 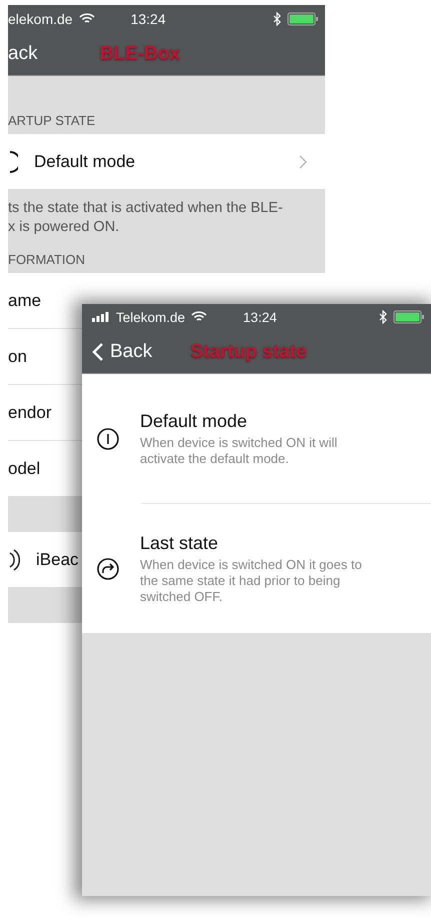 I want to click on row-label: ame, so click(x=25, y=300).